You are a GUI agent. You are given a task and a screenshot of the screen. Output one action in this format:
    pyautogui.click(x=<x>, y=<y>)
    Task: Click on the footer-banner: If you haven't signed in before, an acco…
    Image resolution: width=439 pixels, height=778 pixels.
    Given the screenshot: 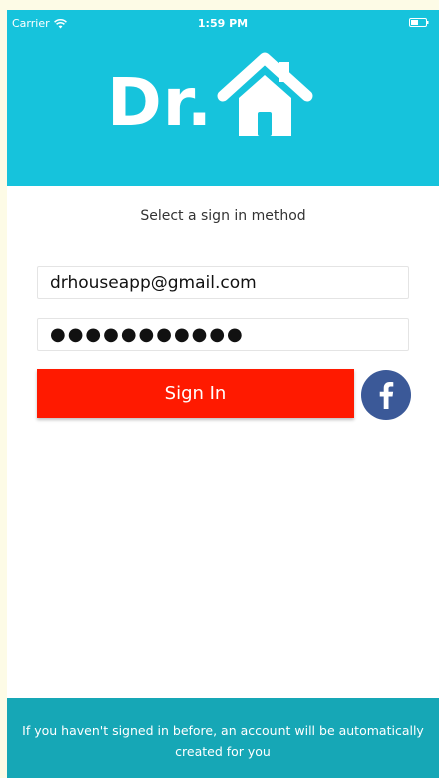 What is the action you would take?
    pyautogui.click(x=223, y=738)
    